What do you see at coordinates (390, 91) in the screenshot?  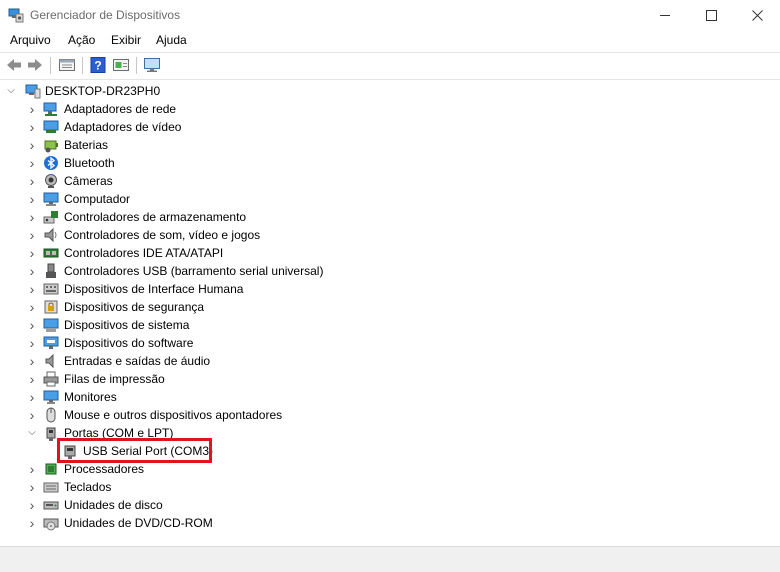 I see `tree-root: ⌵ DESKTOP-DR23PH0` at bounding box center [390, 91].